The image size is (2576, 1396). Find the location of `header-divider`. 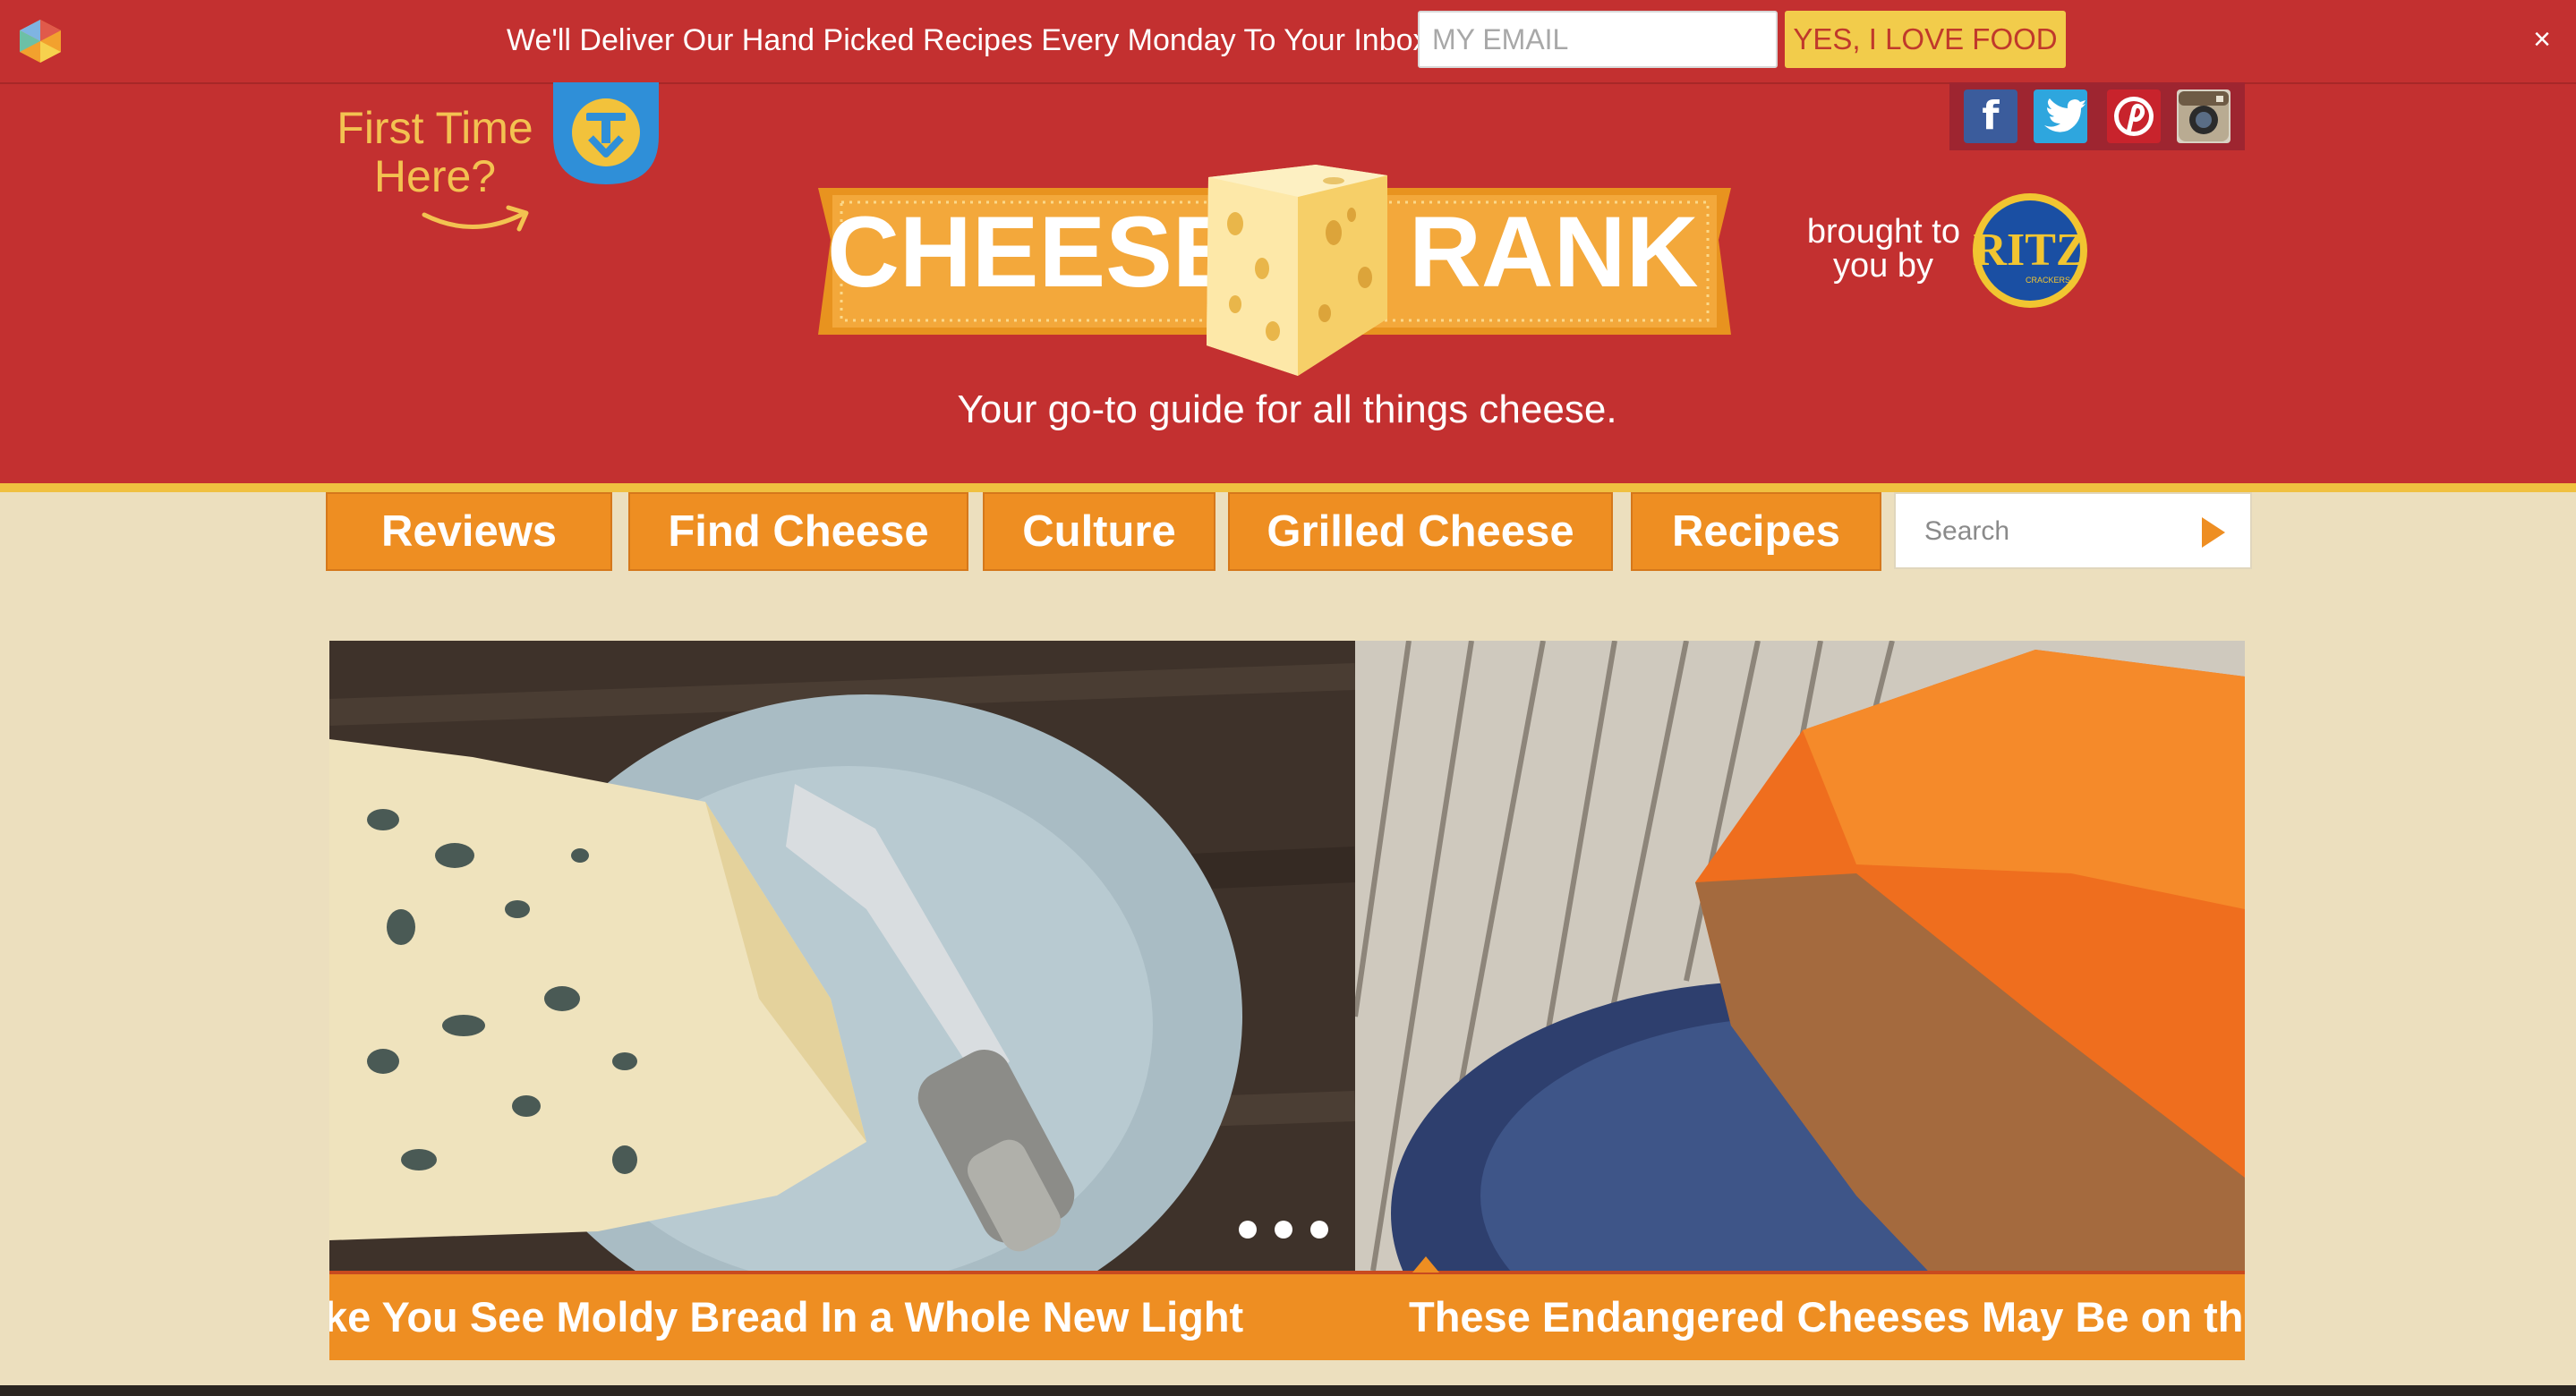

header-divider is located at coordinates (1288, 487).